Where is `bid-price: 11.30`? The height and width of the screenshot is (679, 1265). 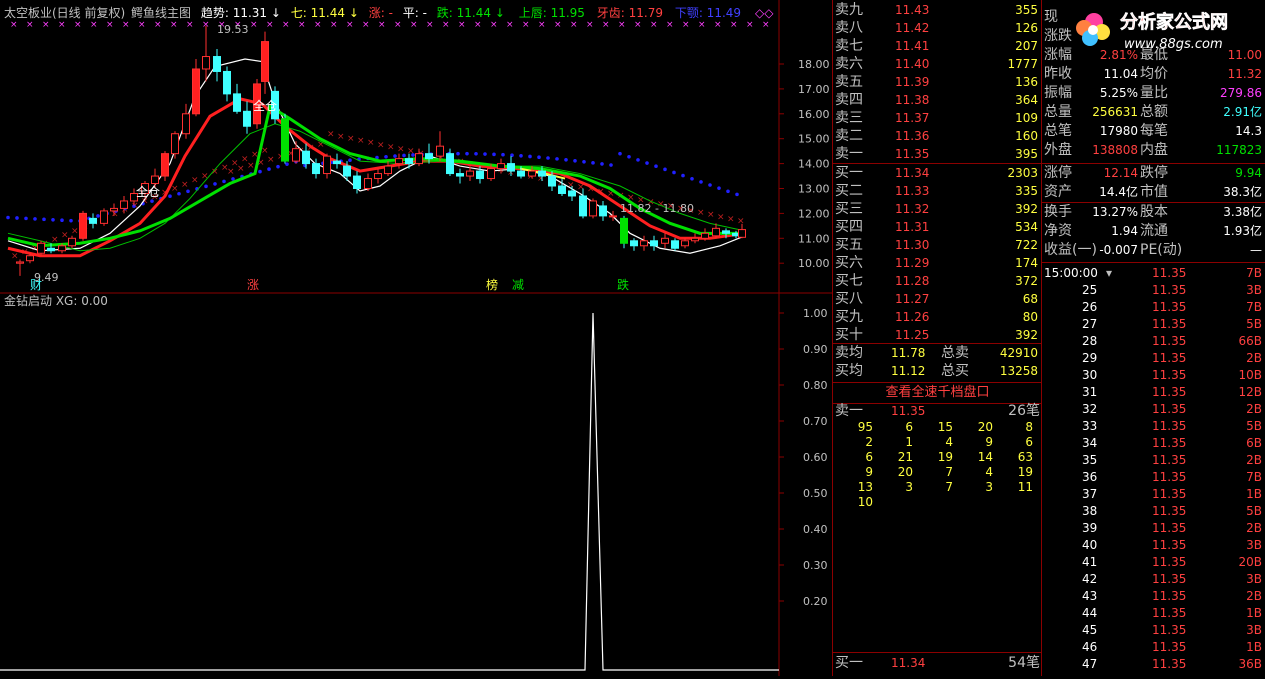 bid-price: 11.30 is located at coordinates (912, 245).